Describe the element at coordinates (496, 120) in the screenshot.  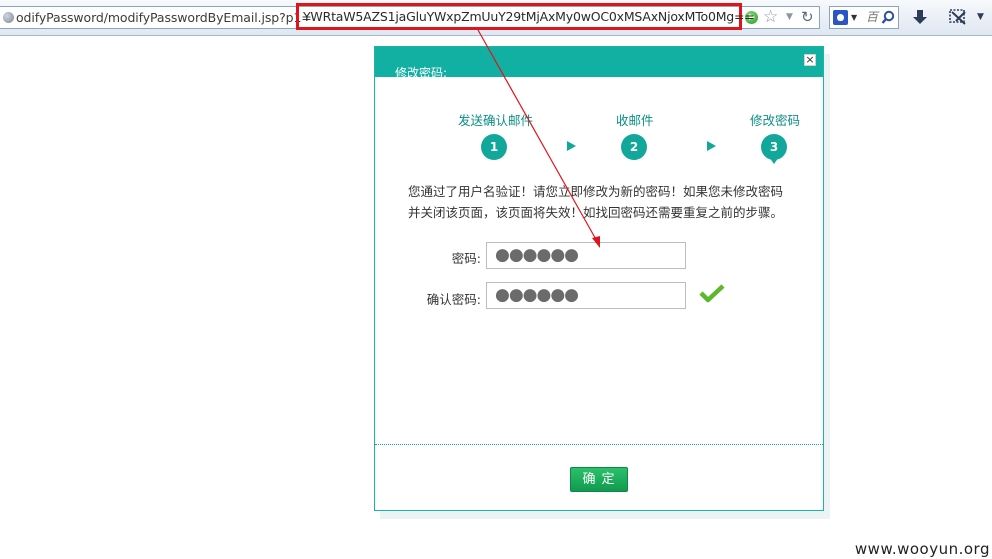
I see `step-label-send-email: 发送确认邮件` at that location.